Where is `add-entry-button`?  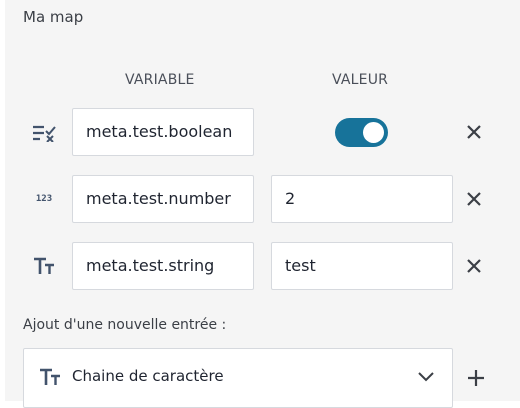
add-entry-button is located at coordinates (476, 378).